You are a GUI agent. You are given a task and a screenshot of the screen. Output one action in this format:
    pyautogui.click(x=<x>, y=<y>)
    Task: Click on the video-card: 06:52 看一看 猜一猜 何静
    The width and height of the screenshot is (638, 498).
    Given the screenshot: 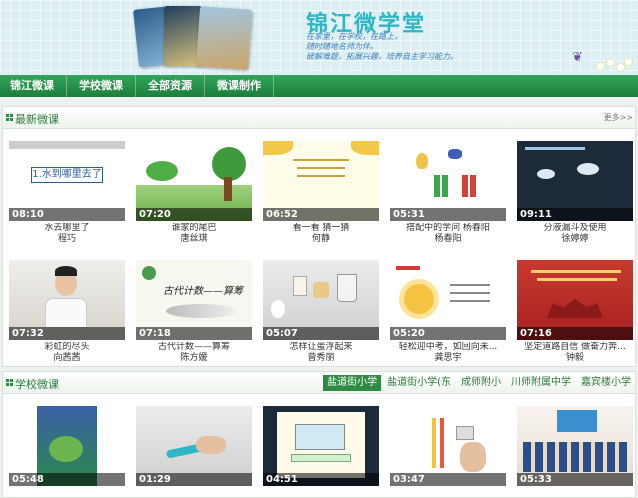 What is the action you would take?
    pyautogui.click(x=321, y=193)
    